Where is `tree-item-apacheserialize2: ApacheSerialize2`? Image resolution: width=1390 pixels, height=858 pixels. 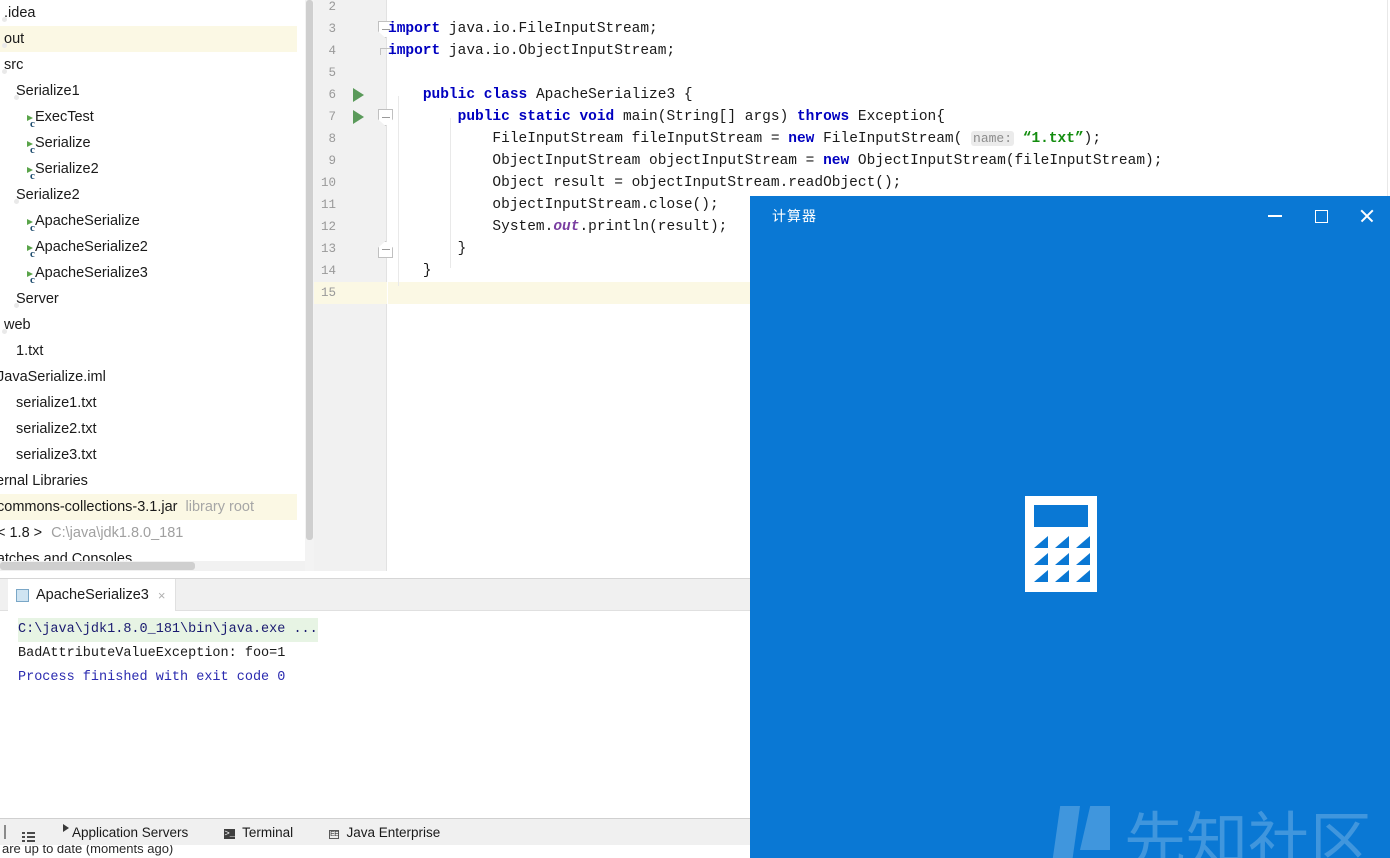
tree-item-apacheserialize2: ApacheSerialize2 is located at coordinates (148, 247).